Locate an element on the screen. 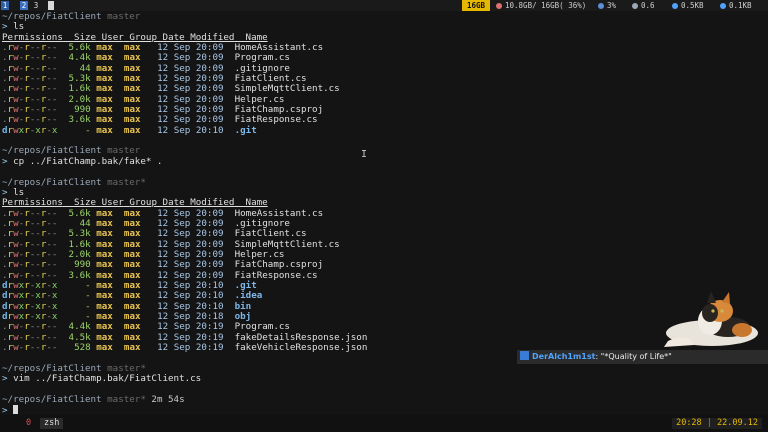 This screenshot has width=768, height=432. chat-username: DerAlch1m1st is located at coordinates (564, 356).